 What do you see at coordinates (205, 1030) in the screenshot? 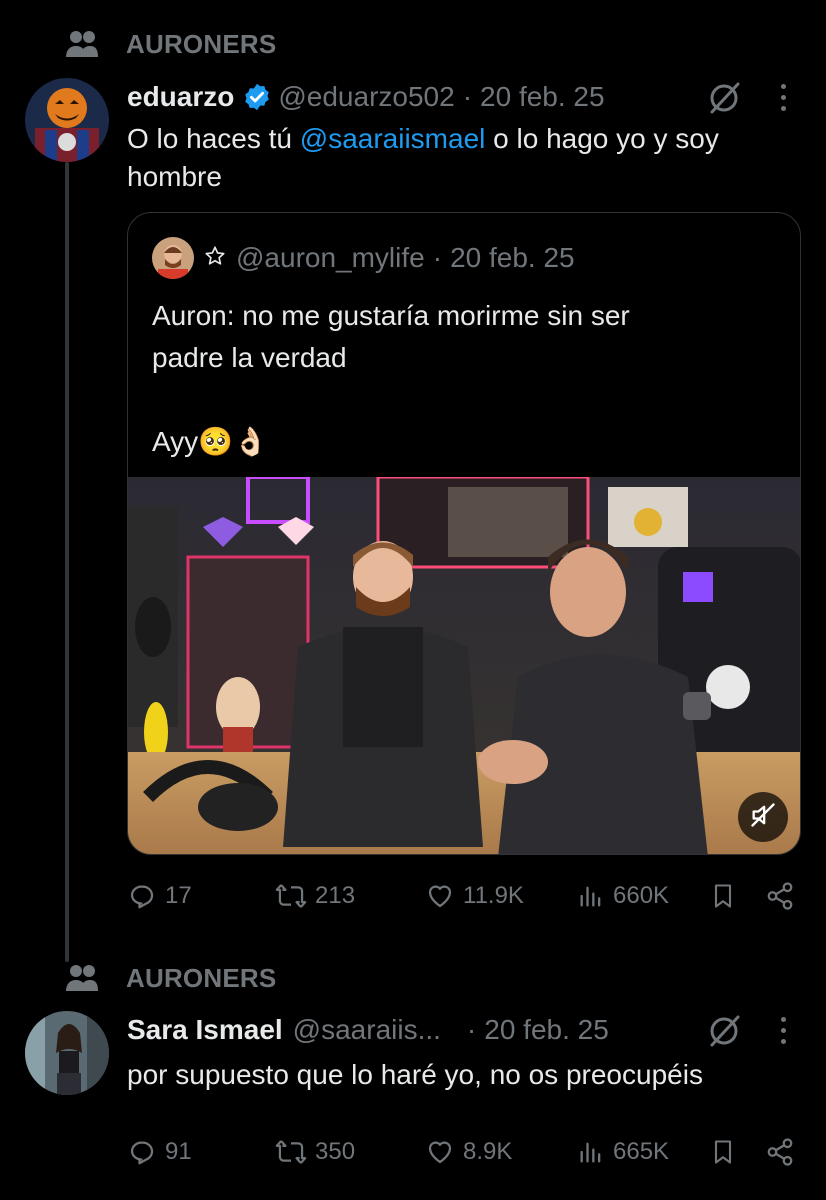
I see `display-name: Sara Ismael` at bounding box center [205, 1030].